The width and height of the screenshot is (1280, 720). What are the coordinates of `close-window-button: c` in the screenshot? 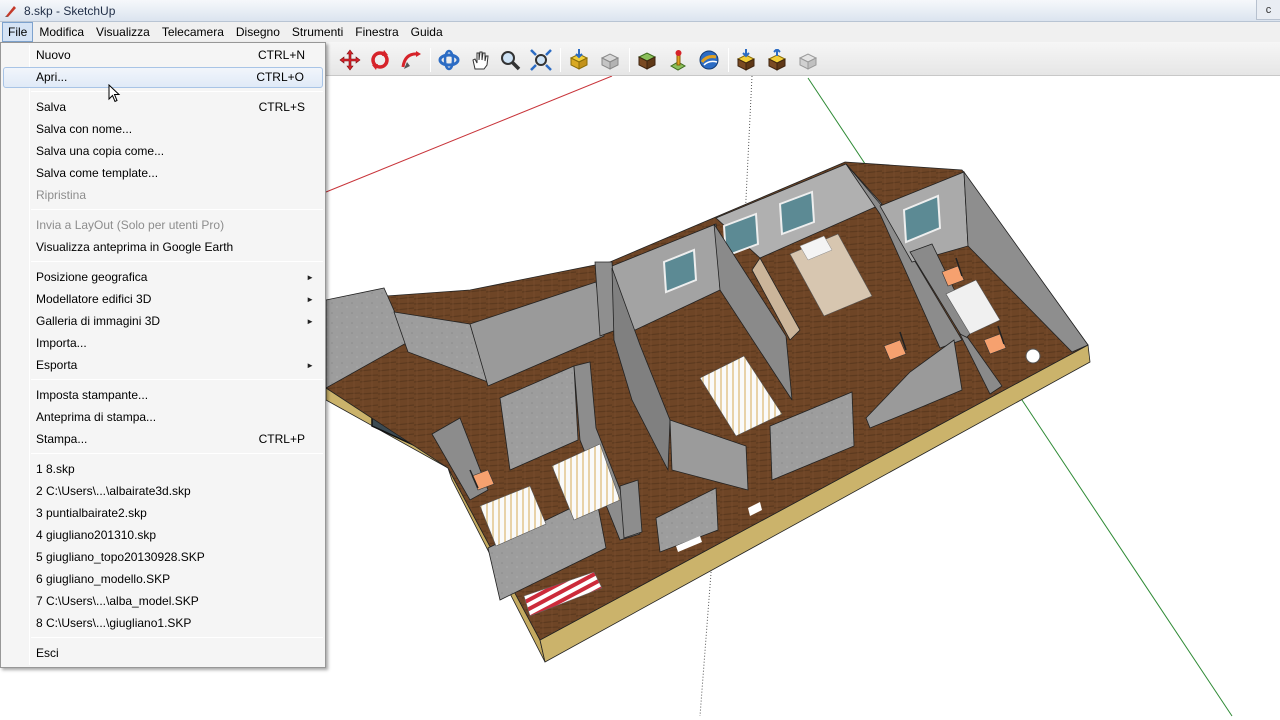 It's located at (1268, 10).